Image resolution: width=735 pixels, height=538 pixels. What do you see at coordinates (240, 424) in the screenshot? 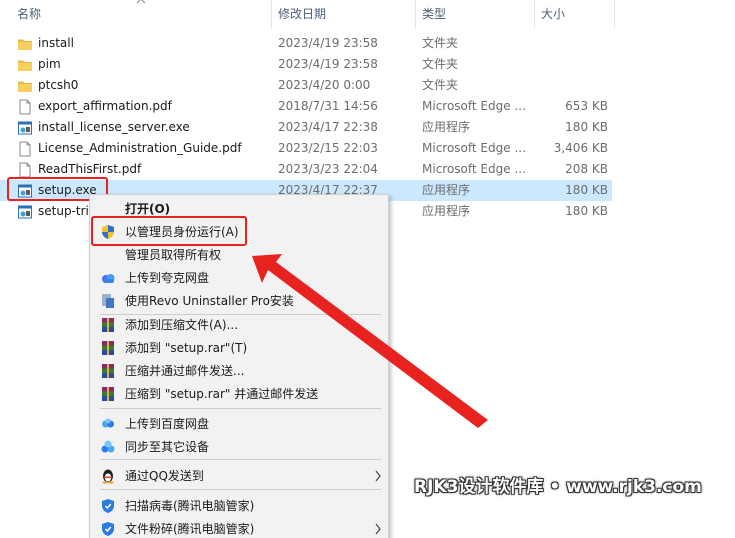
I see `context-menu-item: 上传到百度网盘` at bounding box center [240, 424].